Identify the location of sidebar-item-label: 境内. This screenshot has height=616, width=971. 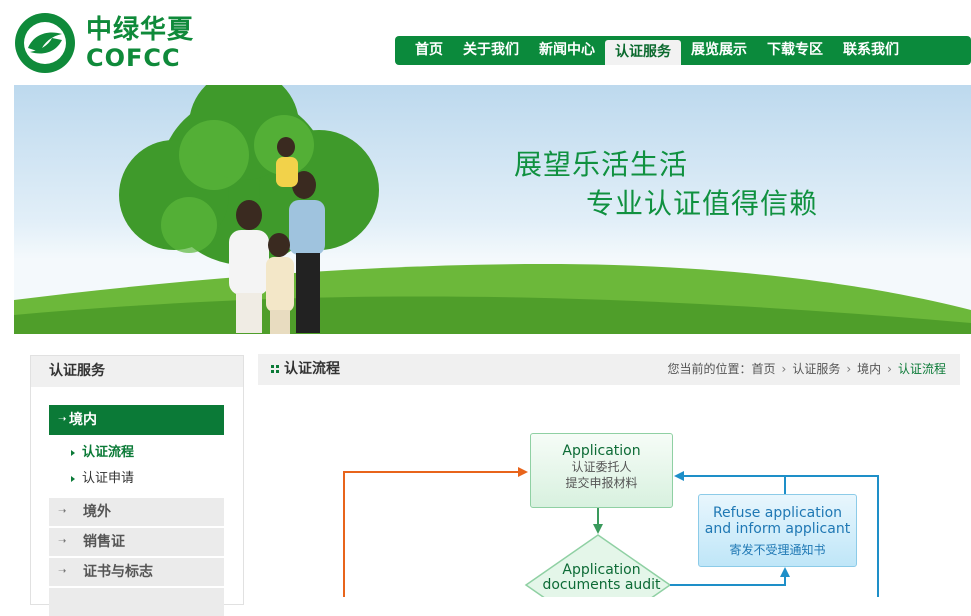
(83, 420).